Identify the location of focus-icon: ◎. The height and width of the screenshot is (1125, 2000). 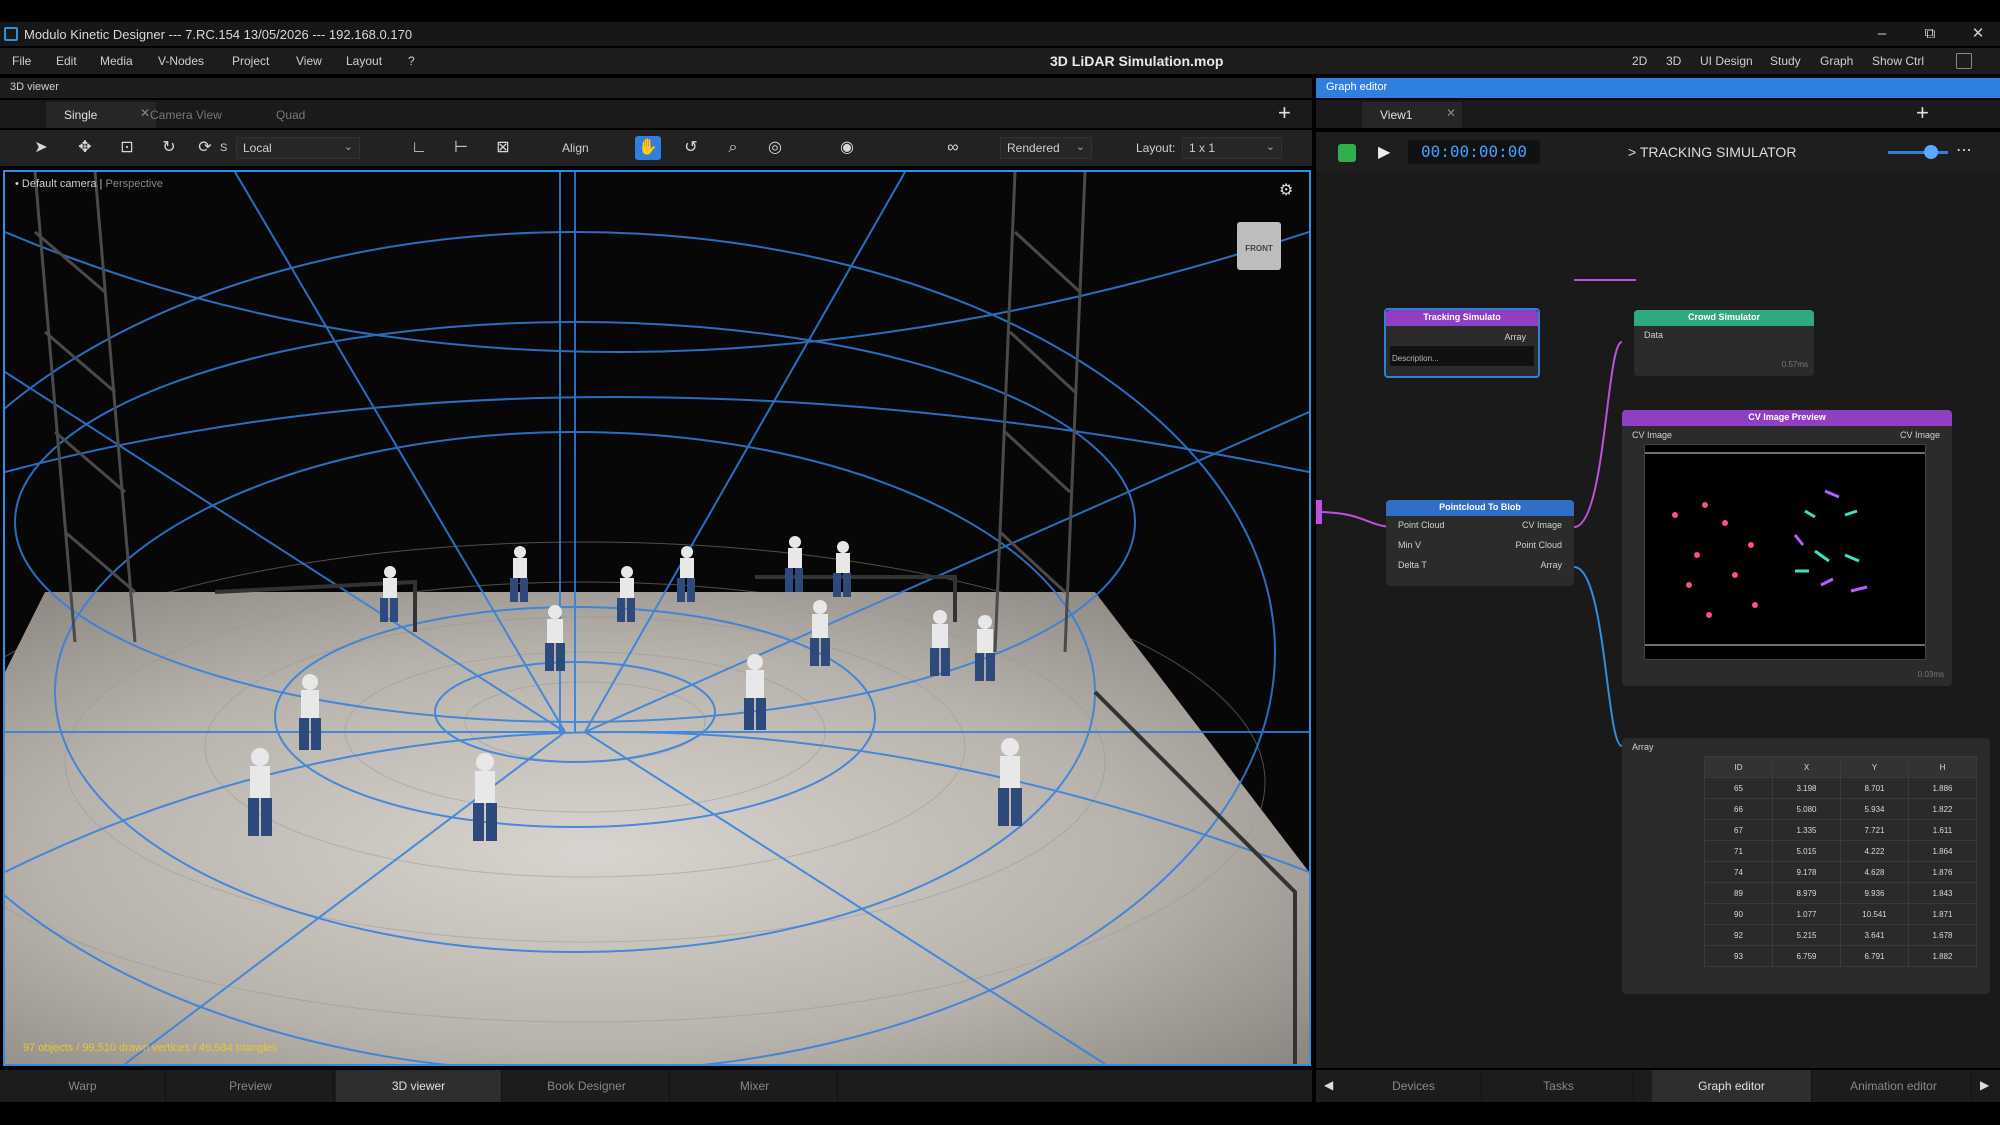
(775, 148).